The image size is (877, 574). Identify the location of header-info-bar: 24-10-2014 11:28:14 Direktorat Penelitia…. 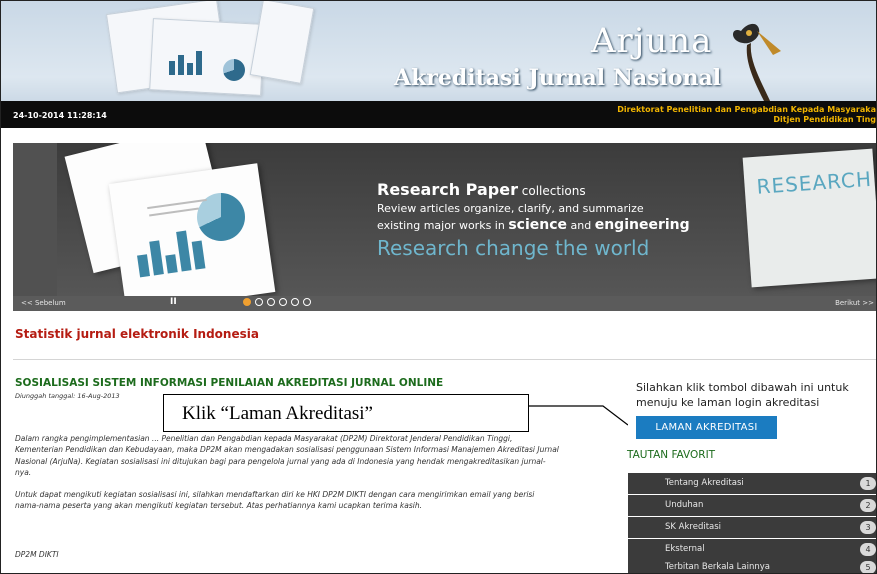
(438, 114).